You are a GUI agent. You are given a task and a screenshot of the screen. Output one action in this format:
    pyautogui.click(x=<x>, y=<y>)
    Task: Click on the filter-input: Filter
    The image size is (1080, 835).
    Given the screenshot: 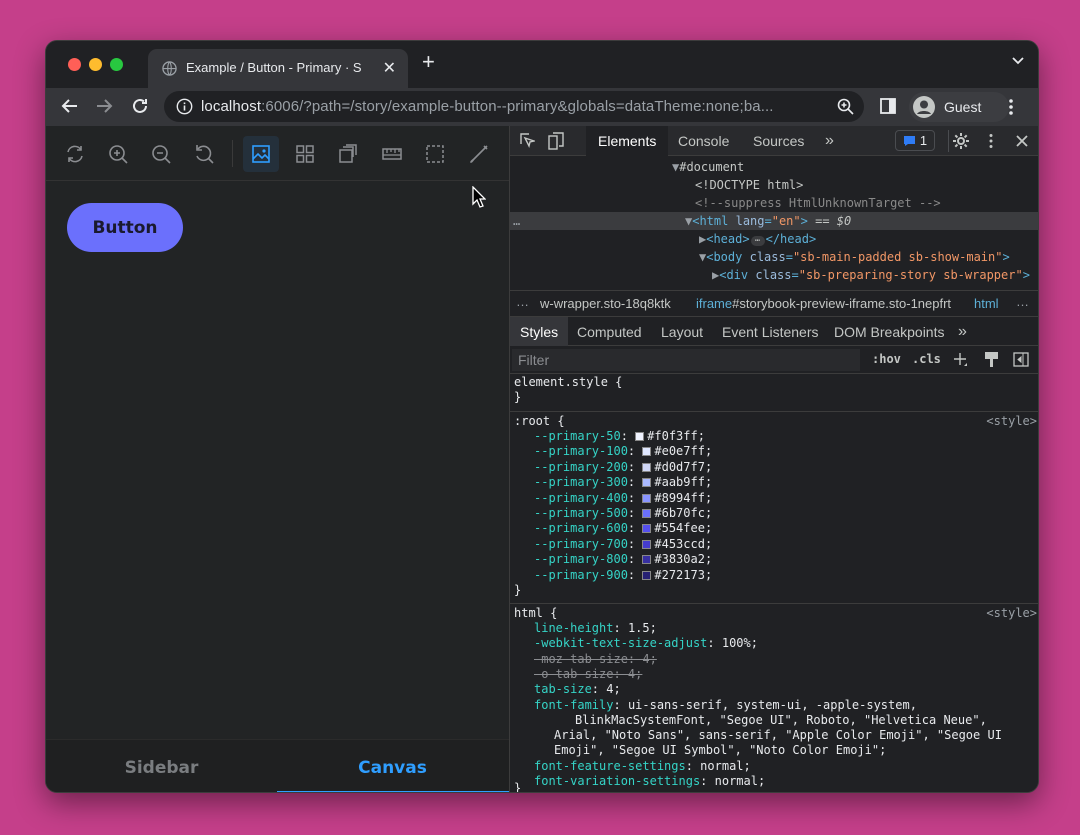 What is the action you would take?
    pyautogui.click(x=686, y=360)
    